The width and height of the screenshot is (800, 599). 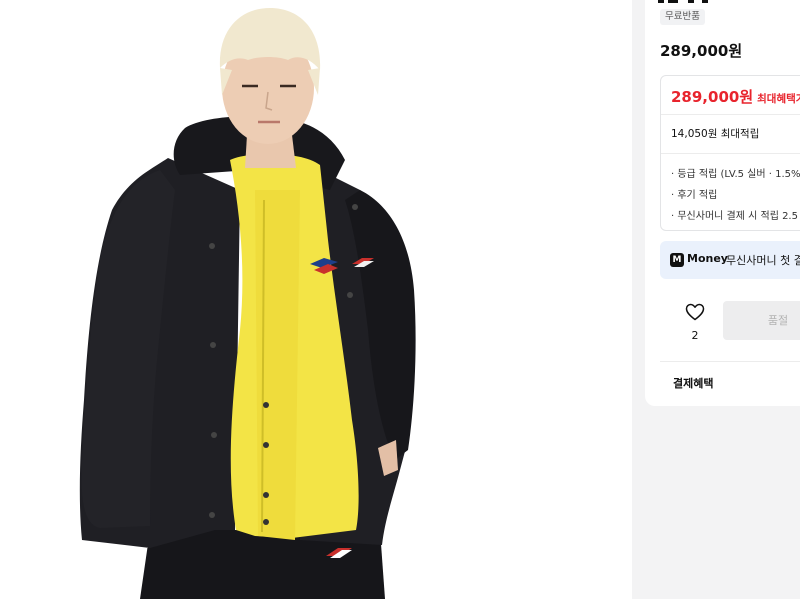 I want to click on money-promo-text: 무신사머니 첫 결, so click(x=763, y=260).